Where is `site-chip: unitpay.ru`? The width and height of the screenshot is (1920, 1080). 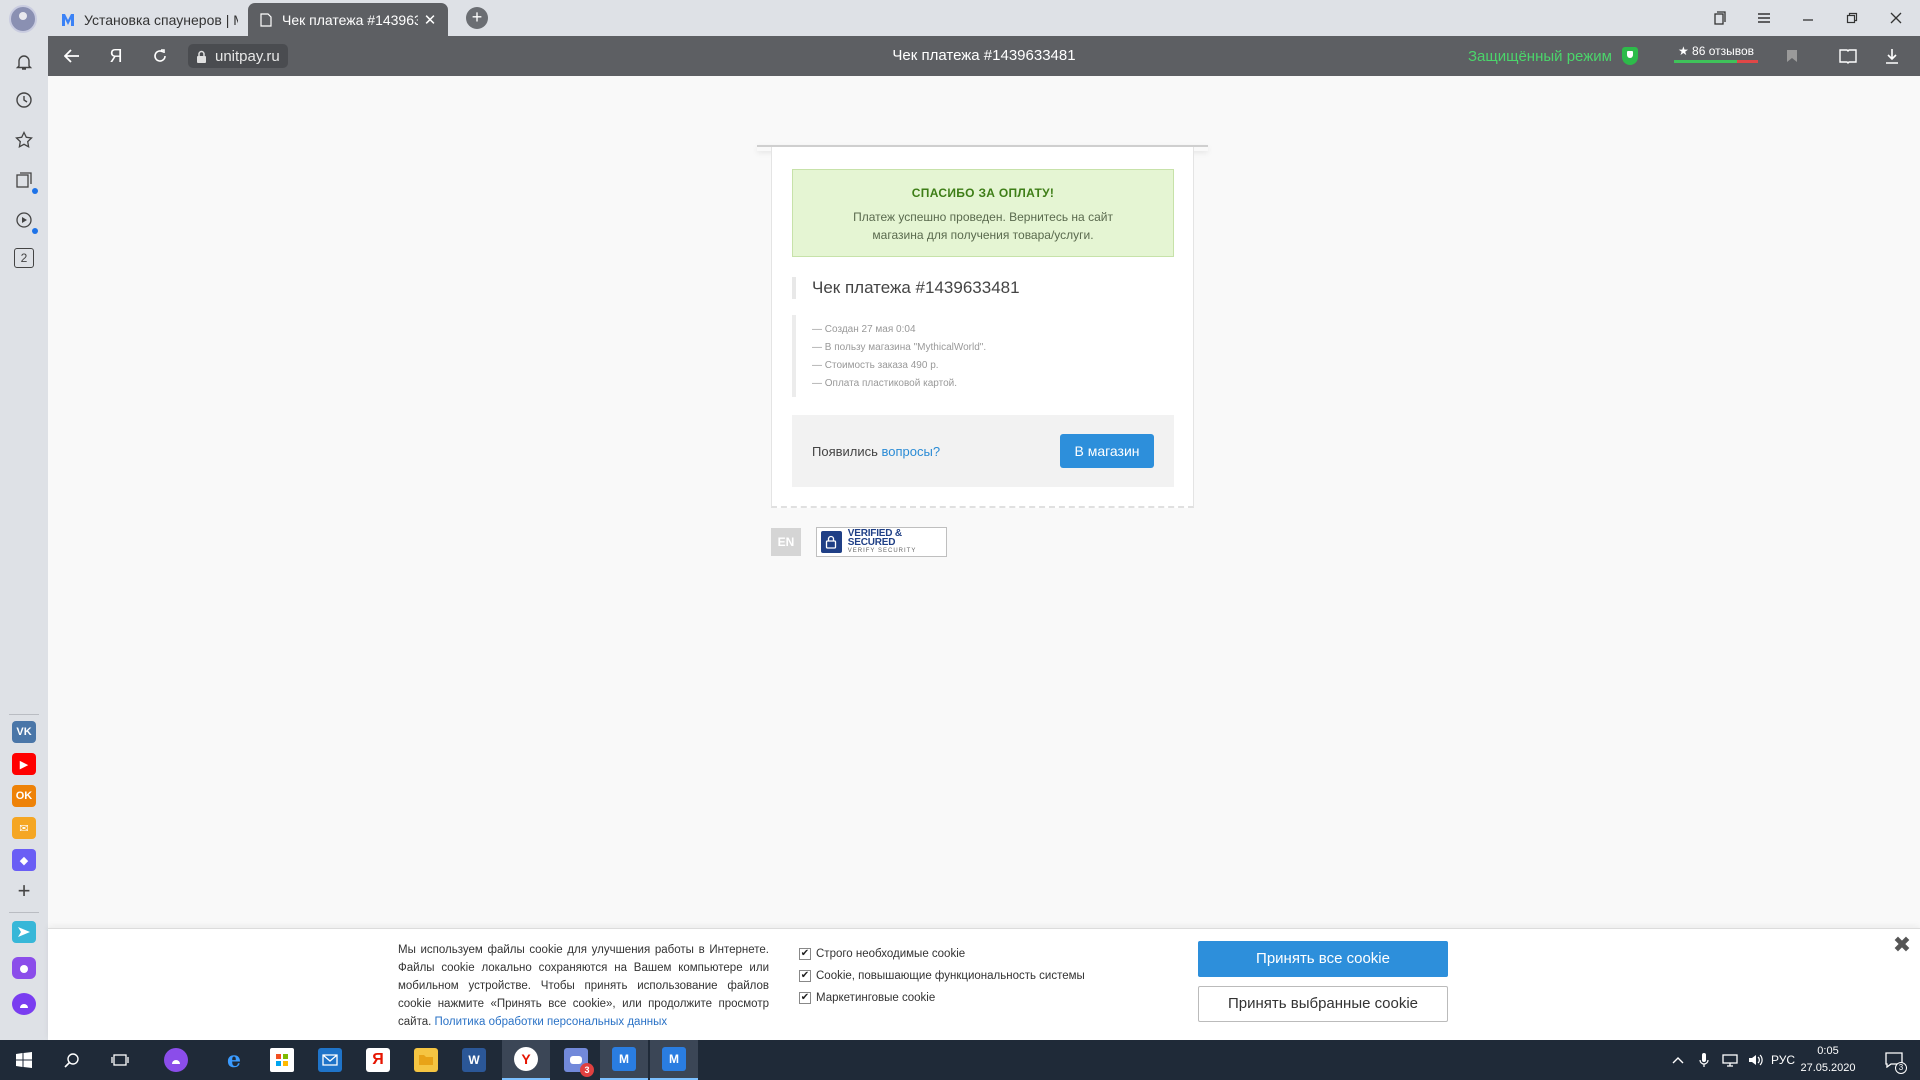
site-chip: unitpay.ru is located at coordinates (238, 56).